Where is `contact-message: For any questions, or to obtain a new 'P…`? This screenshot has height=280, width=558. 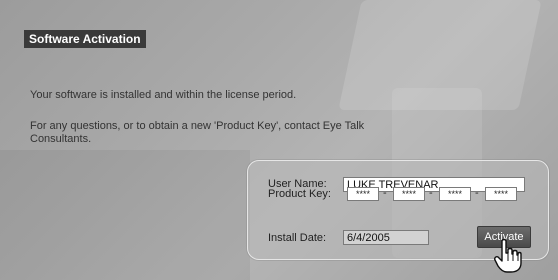
contact-message: For any questions, or to obtain a new 'P… is located at coordinates (197, 126).